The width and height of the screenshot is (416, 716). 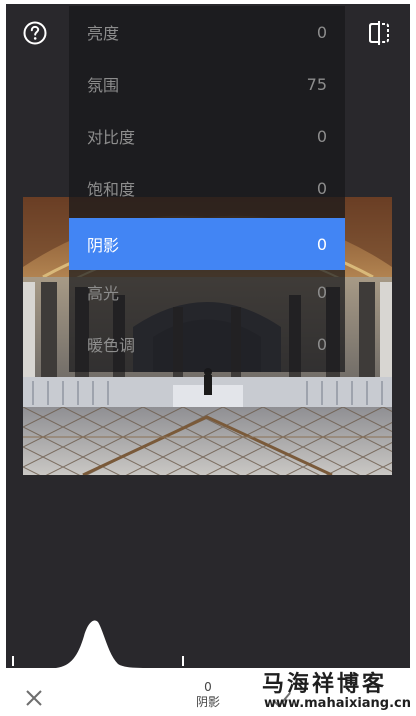 I want to click on param-name: 阴影, so click(x=207, y=702).